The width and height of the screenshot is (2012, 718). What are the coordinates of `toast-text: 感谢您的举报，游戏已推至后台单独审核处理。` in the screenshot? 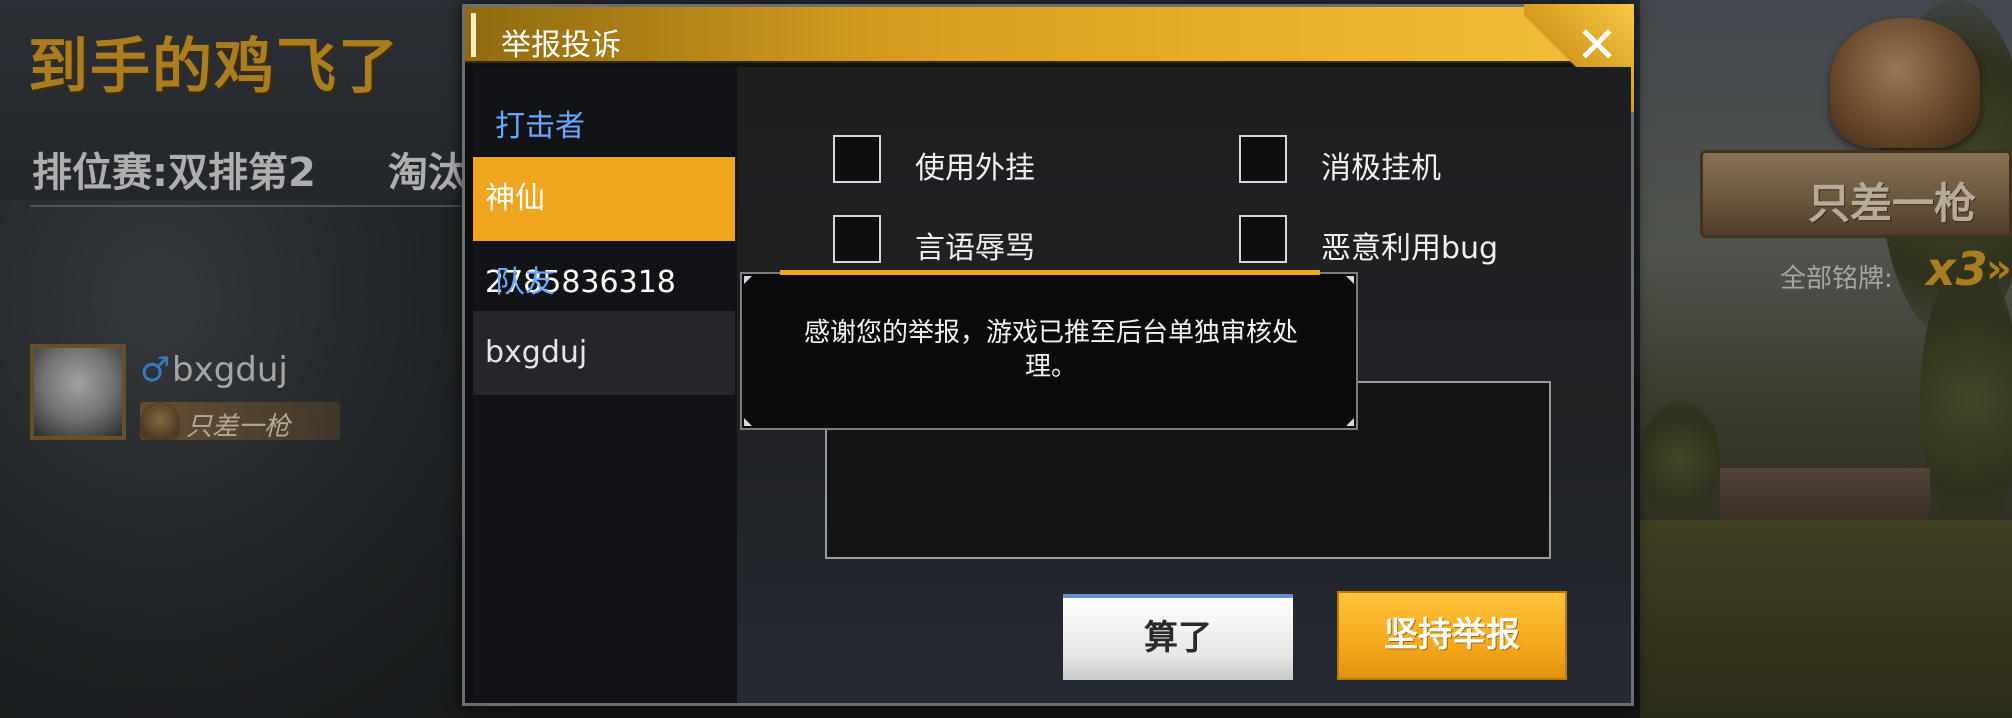 It's located at (1050, 350).